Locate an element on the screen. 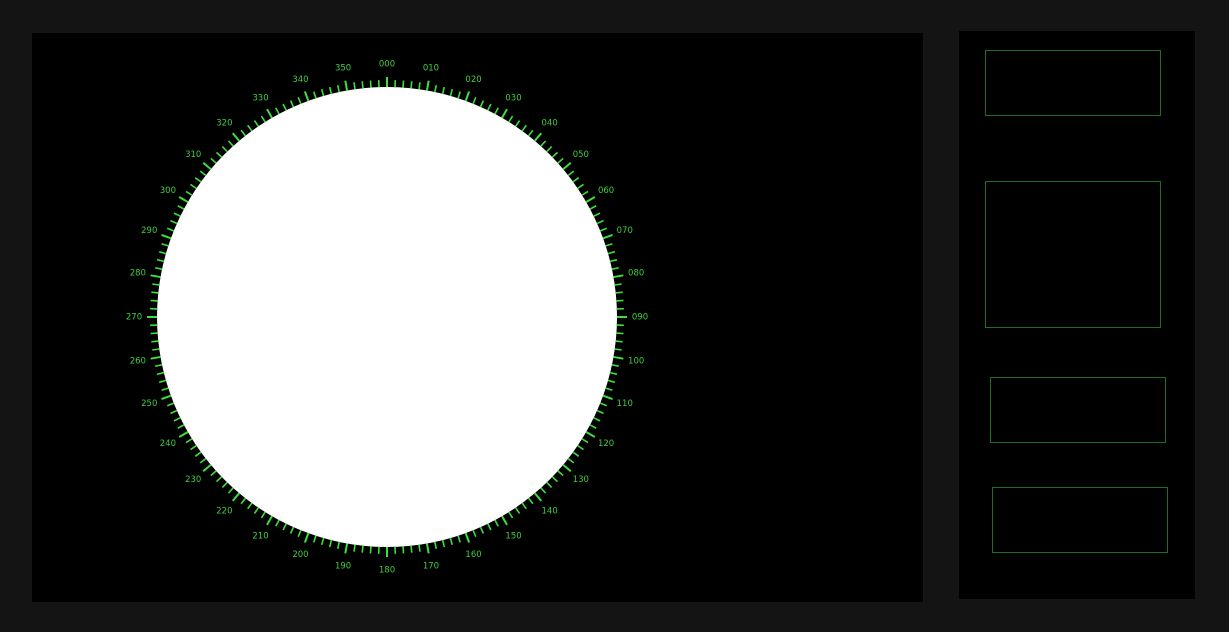  bearing-label-260: 260 is located at coordinates (138, 361).